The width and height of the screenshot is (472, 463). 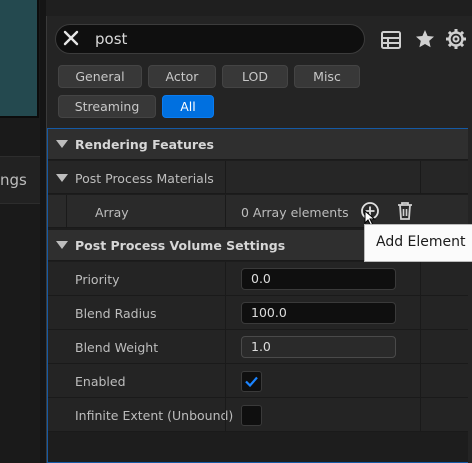 What do you see at coordinates (97, 279) in the screenshot?
I see `property-label: Priority` at bounding box center [97, 279].